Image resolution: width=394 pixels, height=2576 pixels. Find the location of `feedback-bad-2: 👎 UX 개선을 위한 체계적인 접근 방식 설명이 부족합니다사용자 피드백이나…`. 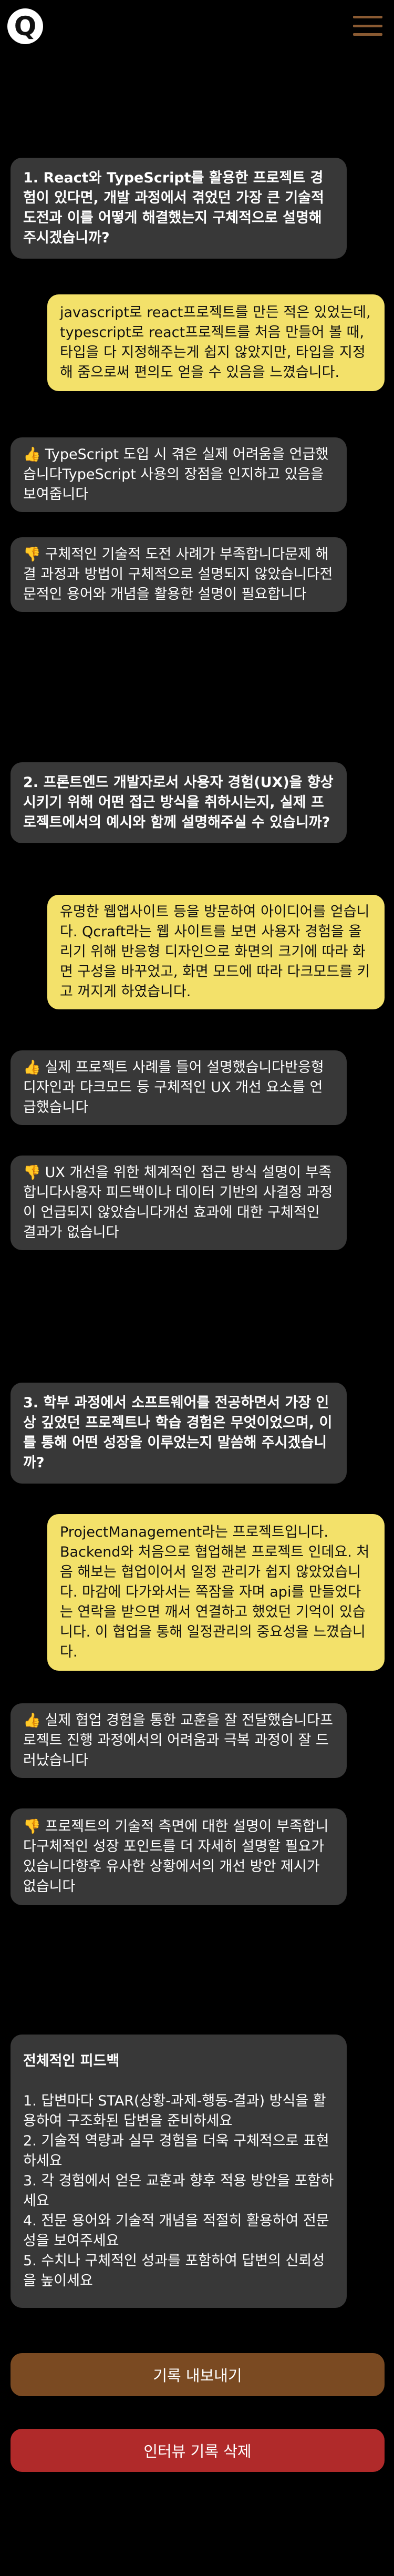

feedback-bad-2: 👎 UX 개선을 위한 체계적인 접근 방식 설명이 부족합니다사용자 피드백이나… is located at coordinates (179, 1203).